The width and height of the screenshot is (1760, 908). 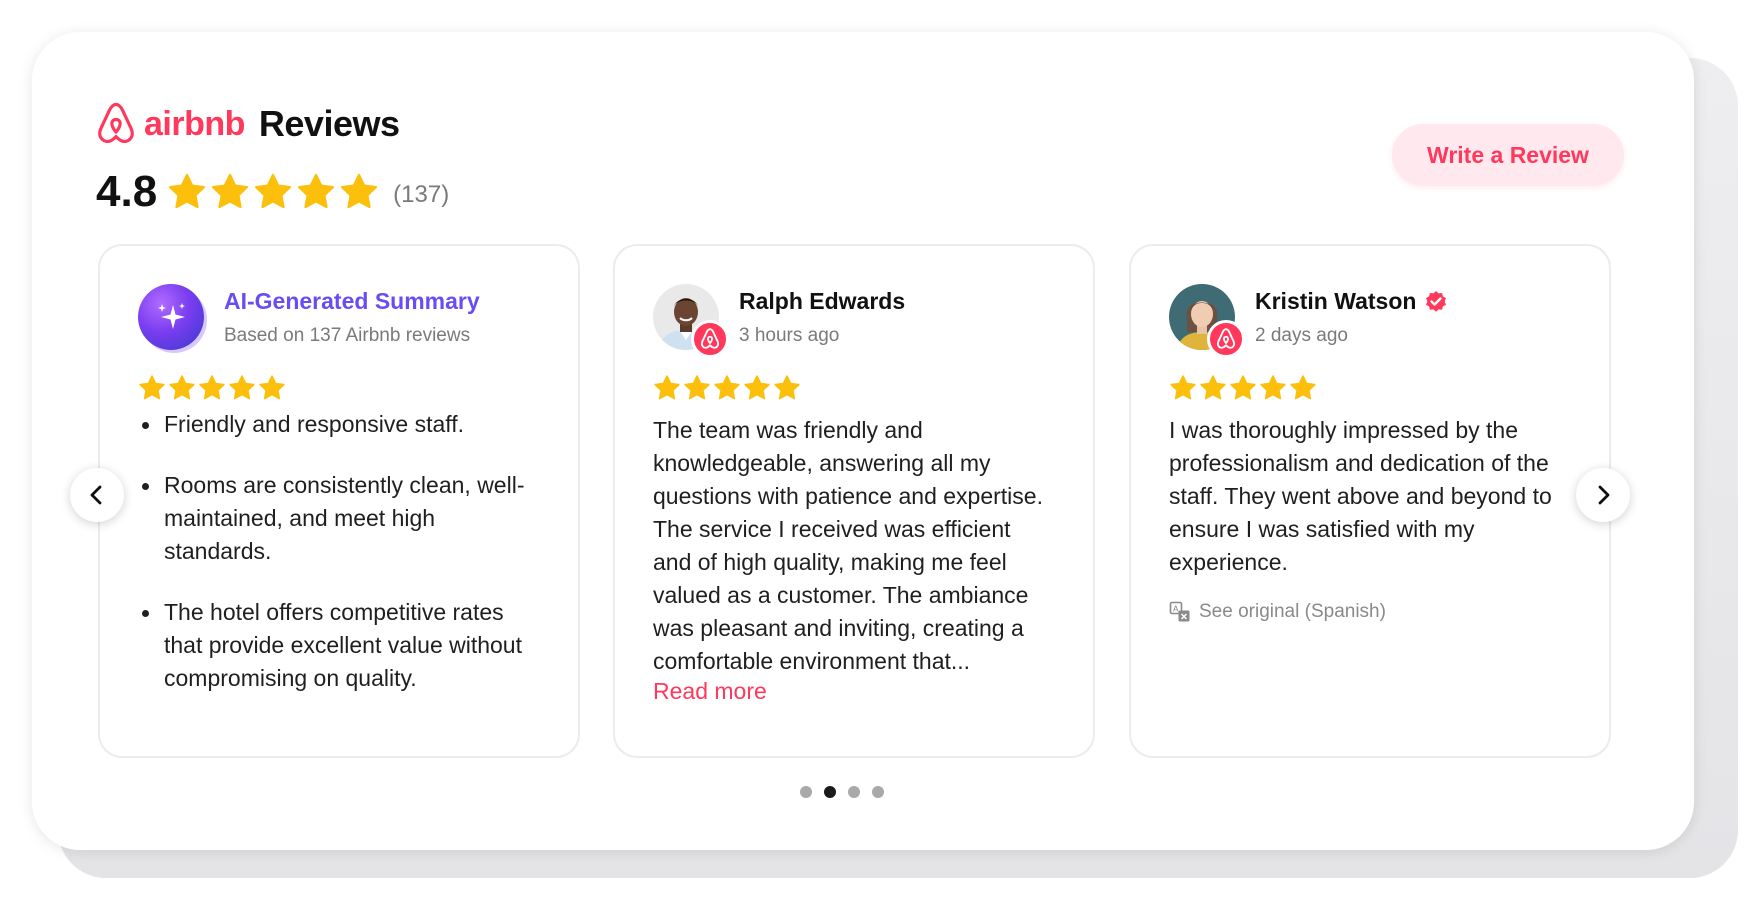 I want to click on translate-icon: A, so click(x=1179, y=611).